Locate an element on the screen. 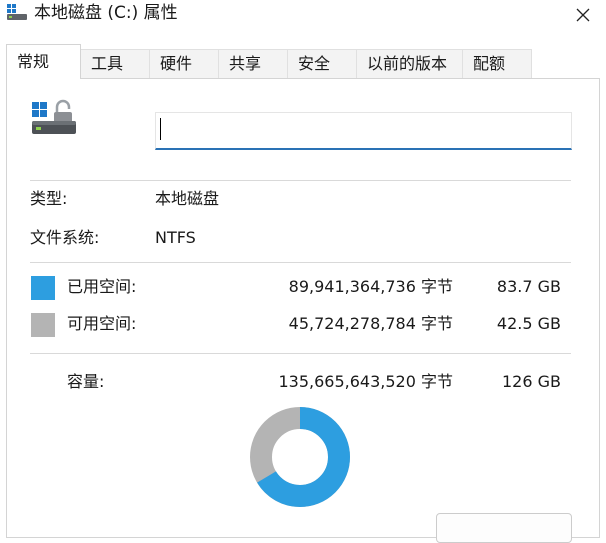 This screenshot has height=543, width=606. used-space-label: 已用空间: is located at coordinates (102, 286).